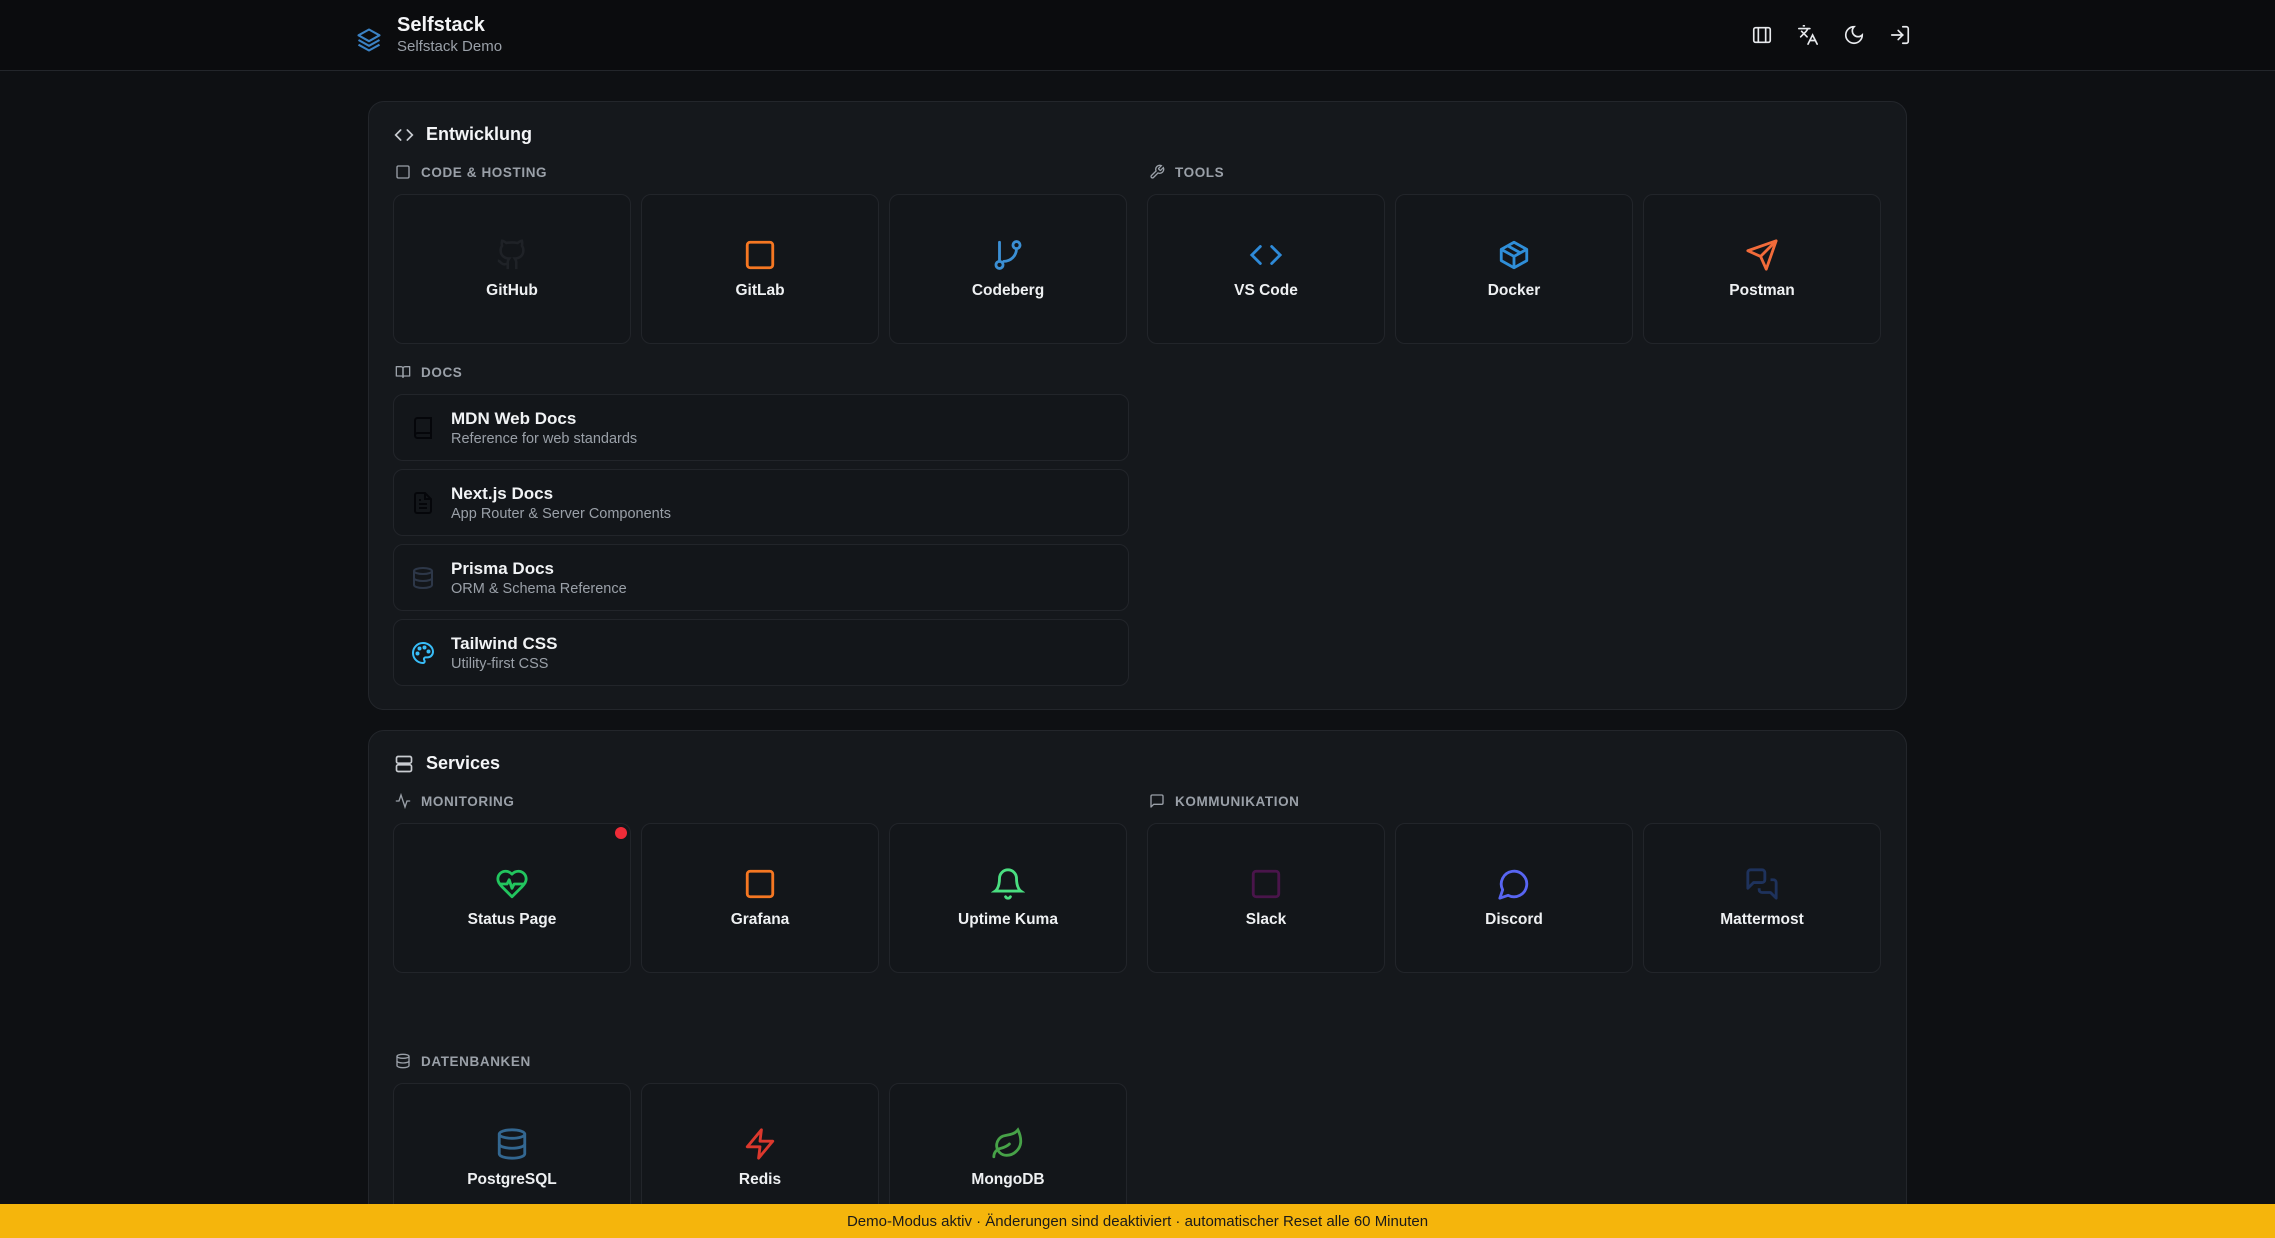 The image size is (2275, 1238). Describe the element at coordinates (512, 884) in the screenshot. I see `heart-pulse-icon` at that location.